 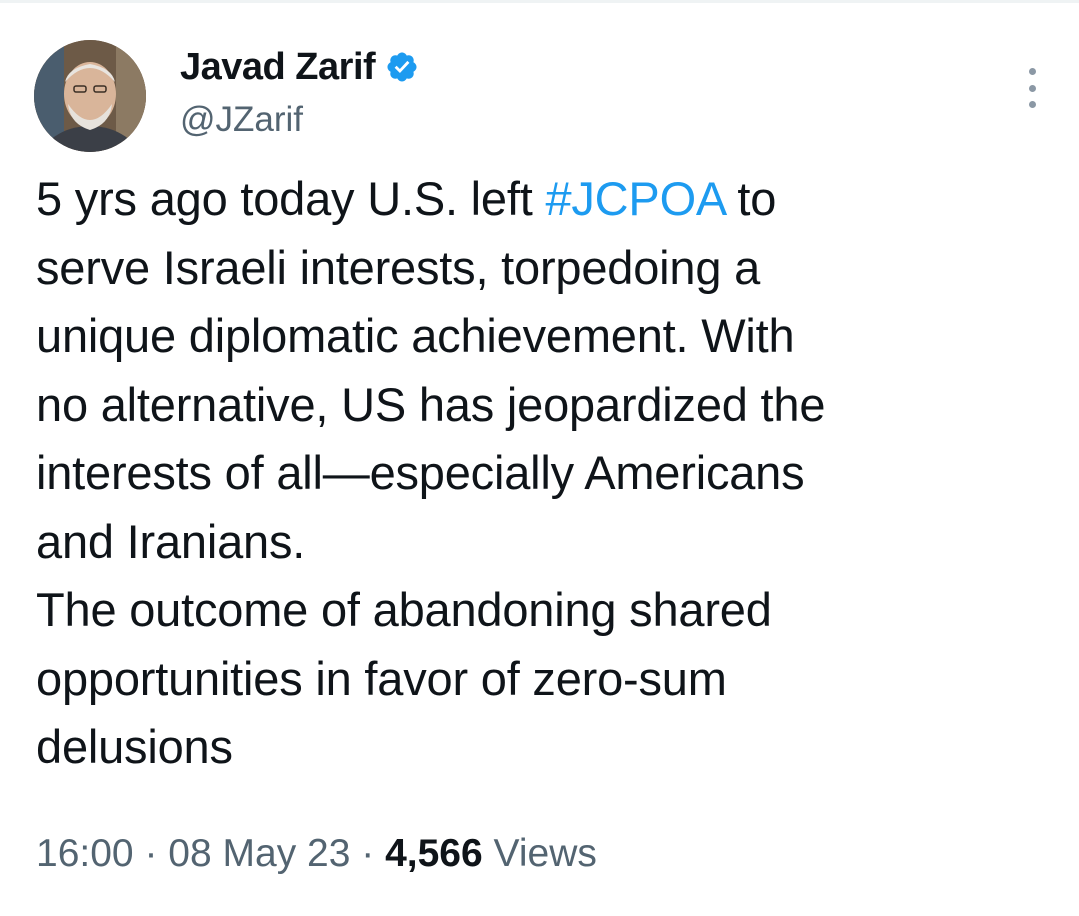 What do you see at coordinates (545, 853) in the screenshot?
I see `views-label: Views` at bounding box center [545, 853].